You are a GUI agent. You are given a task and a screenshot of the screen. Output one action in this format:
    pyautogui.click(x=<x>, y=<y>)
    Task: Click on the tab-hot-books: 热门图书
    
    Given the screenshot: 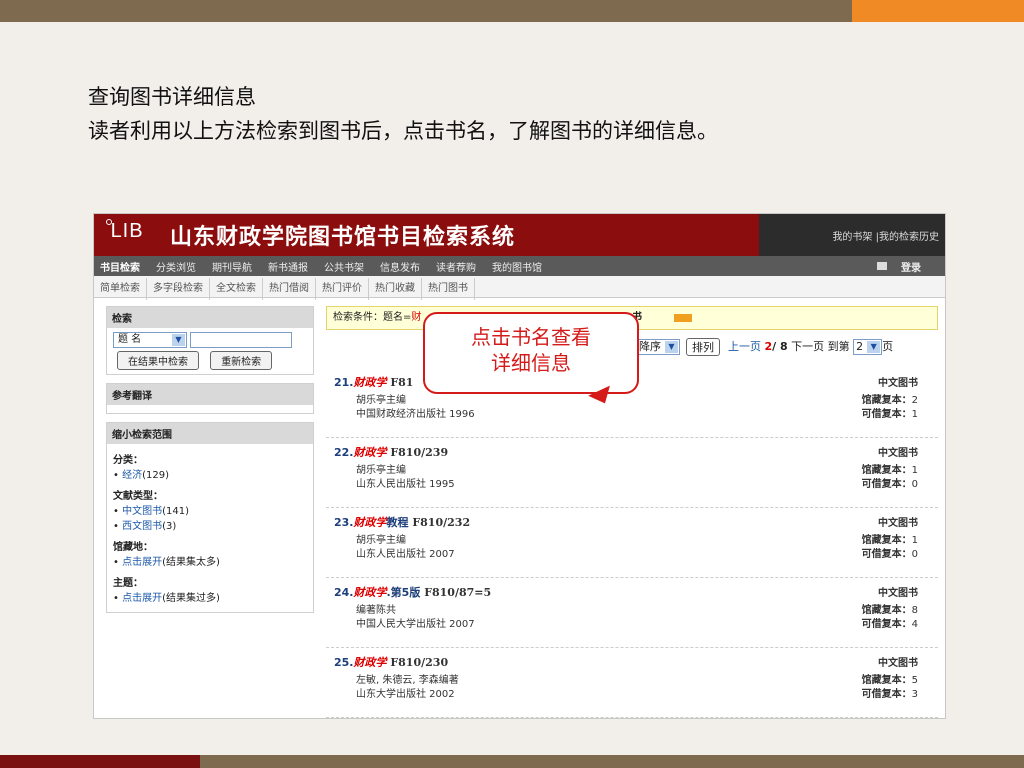 What is the action you would take?
    pyautogui.click(x=448, y=289)
    